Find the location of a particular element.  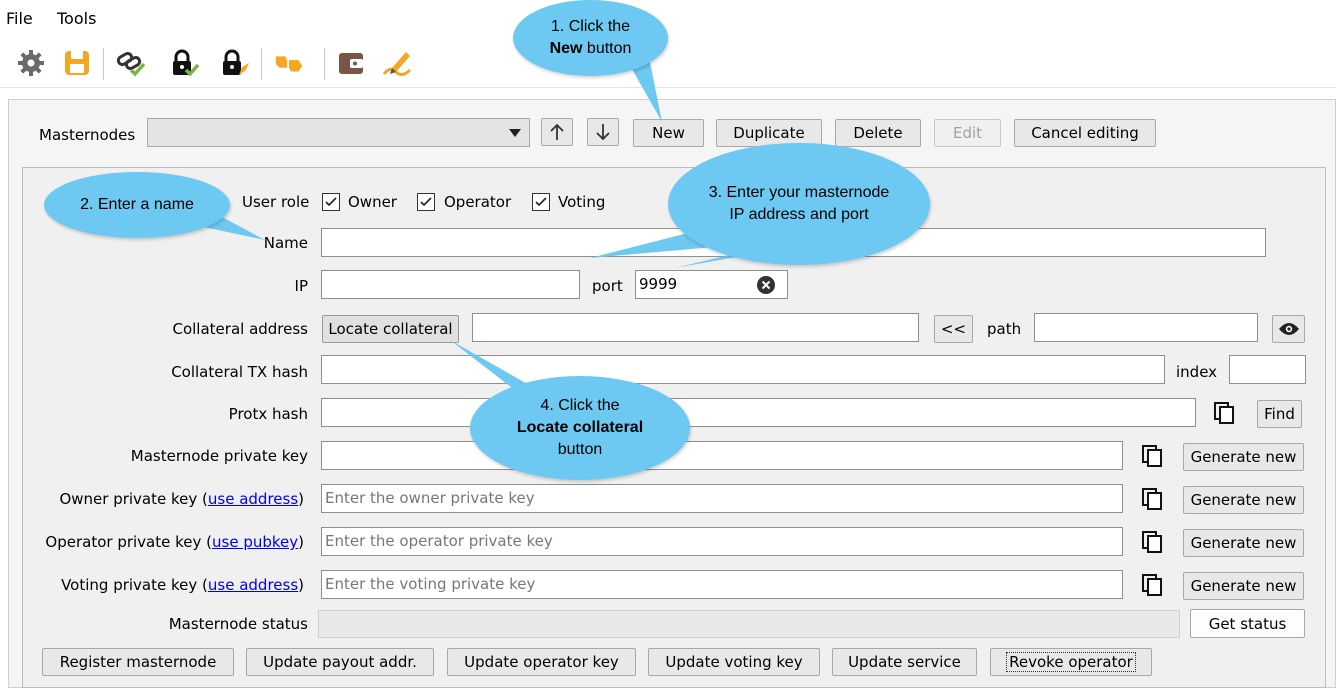

callout-locate-bold: Locate collateral is located at coordinates (580, 427).